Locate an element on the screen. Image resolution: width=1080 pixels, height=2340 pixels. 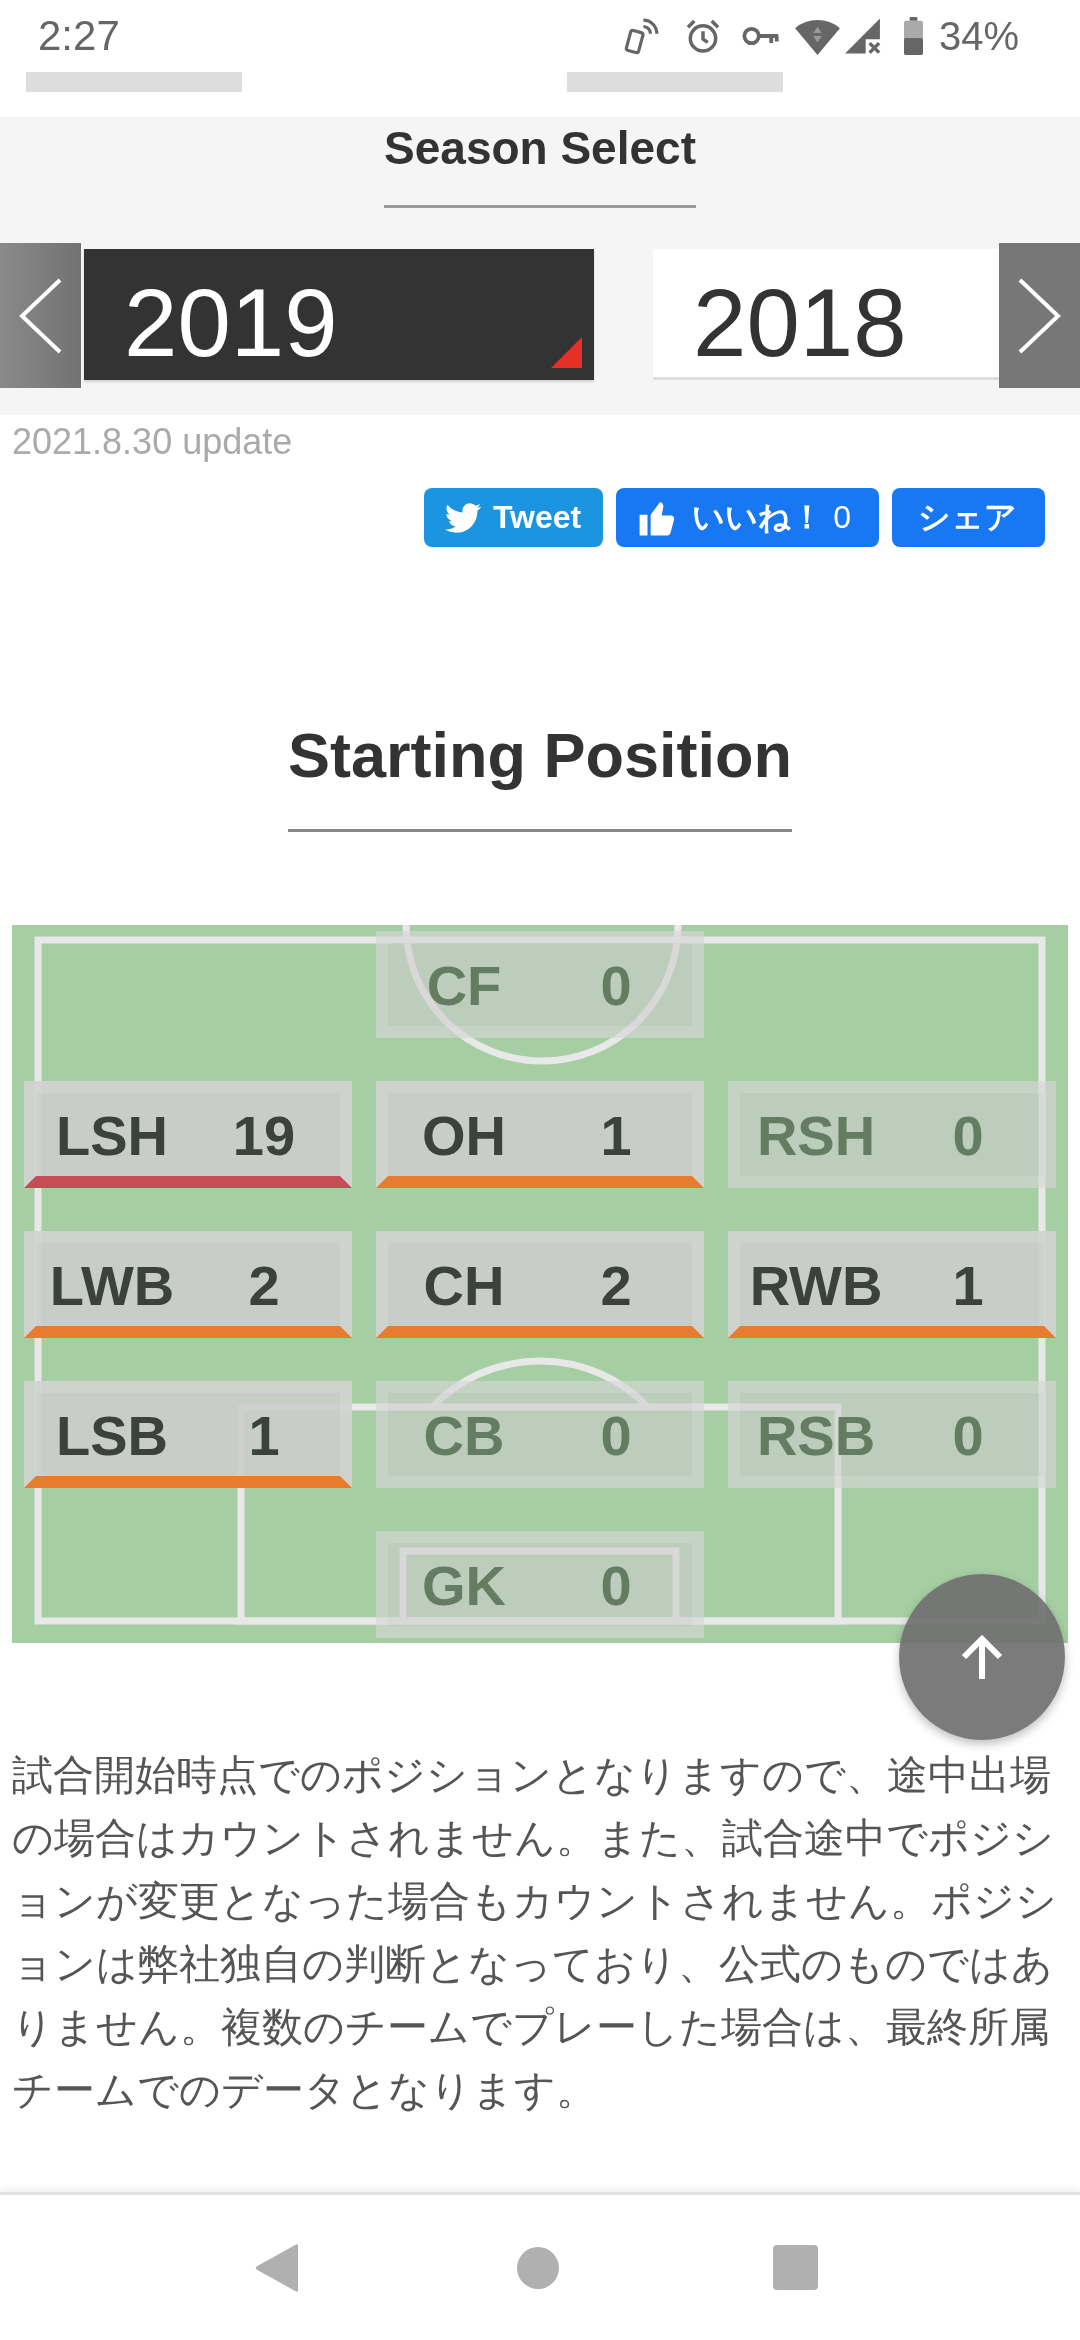
update-date: 2021.8.30 update is located at coordinates (152, 441).